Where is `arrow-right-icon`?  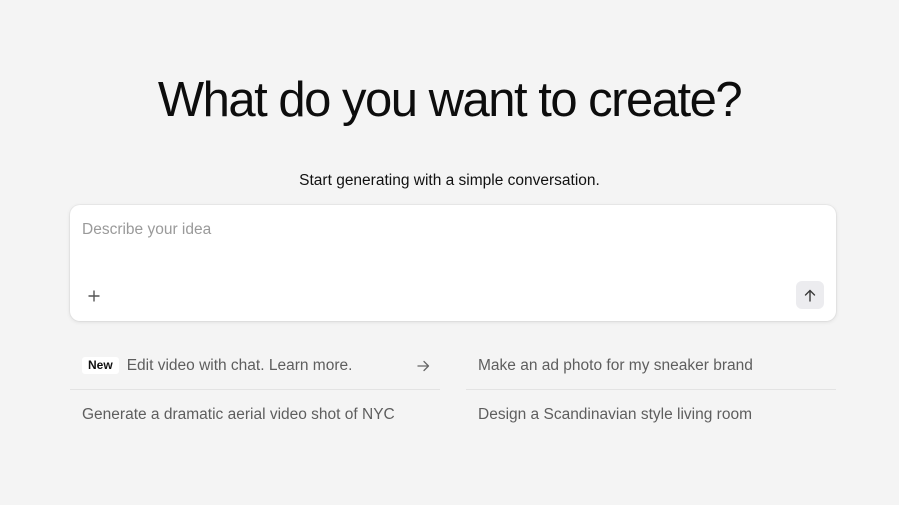
arrow-right-icon is located at coordinates (423, 366).